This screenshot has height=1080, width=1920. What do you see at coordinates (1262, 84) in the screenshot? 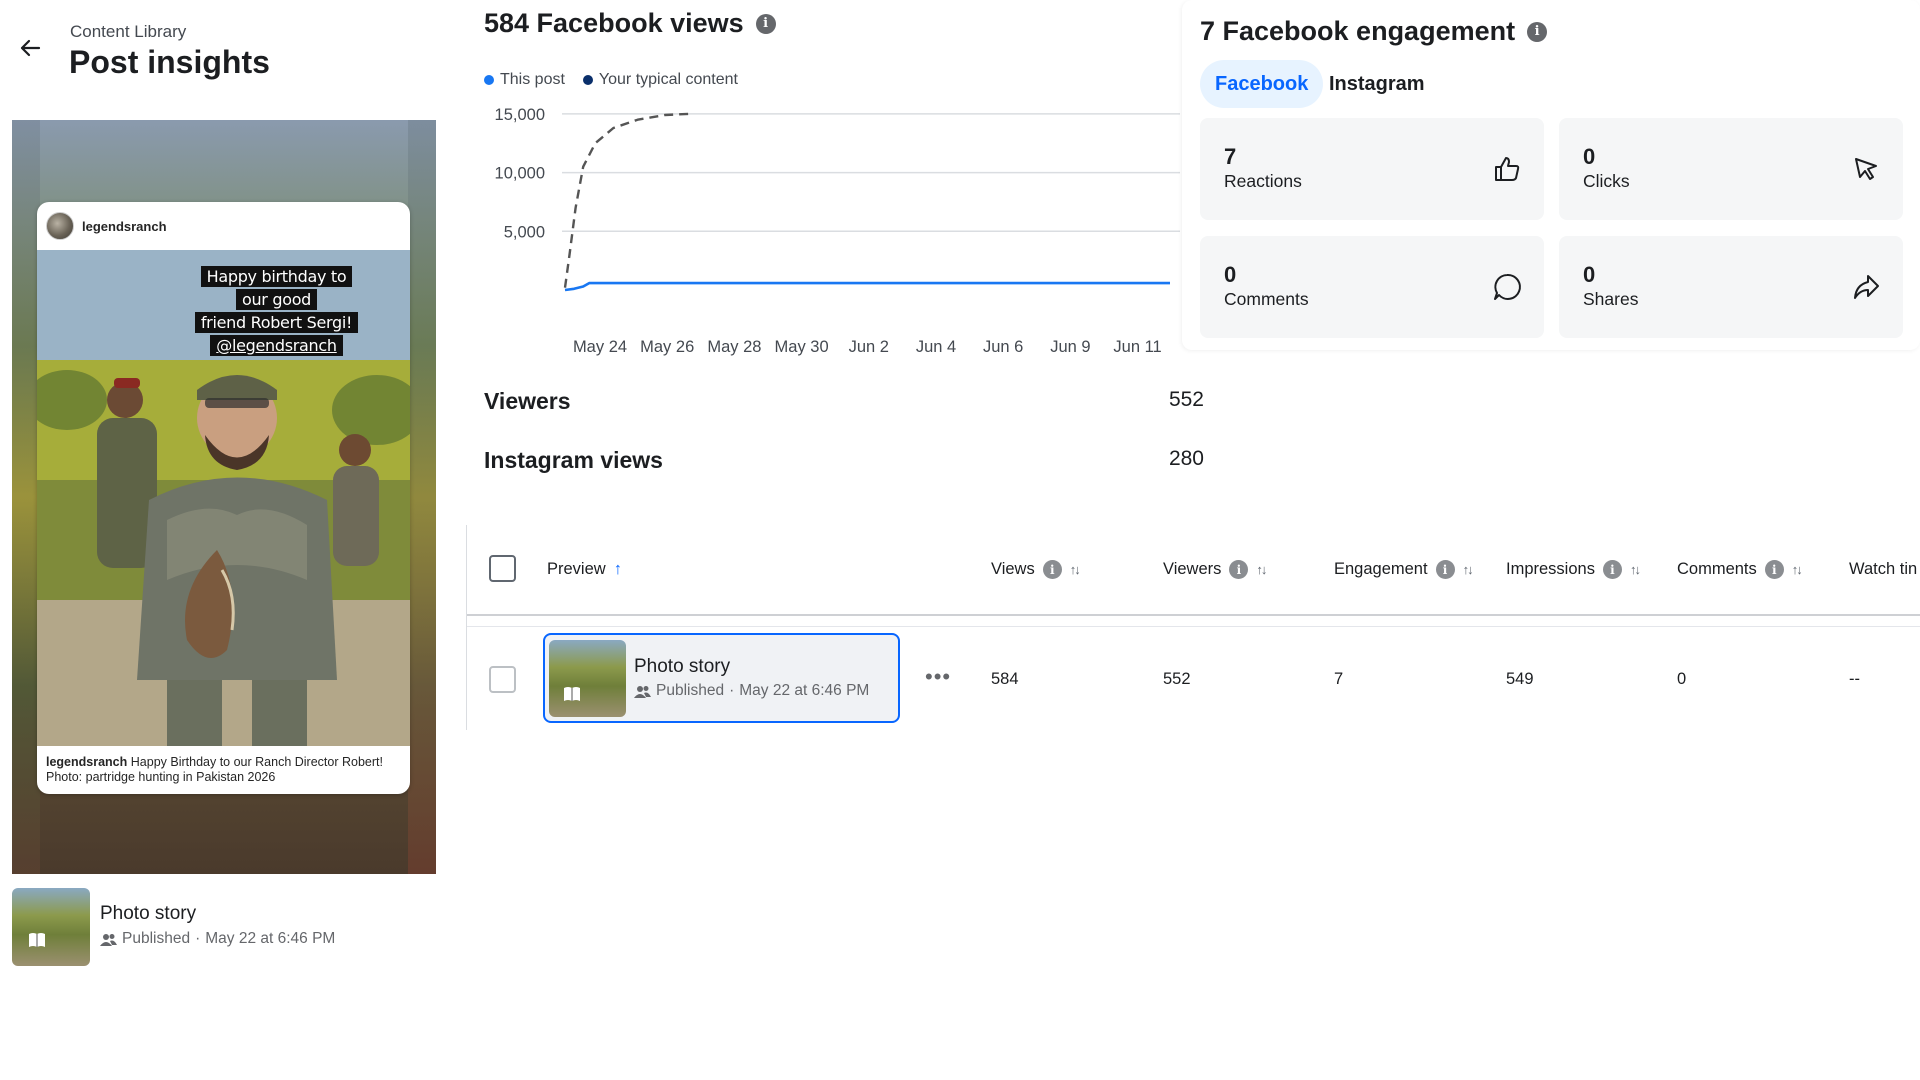
I see `tab-facebook: Facebook` at bounding box center [1262, 84].